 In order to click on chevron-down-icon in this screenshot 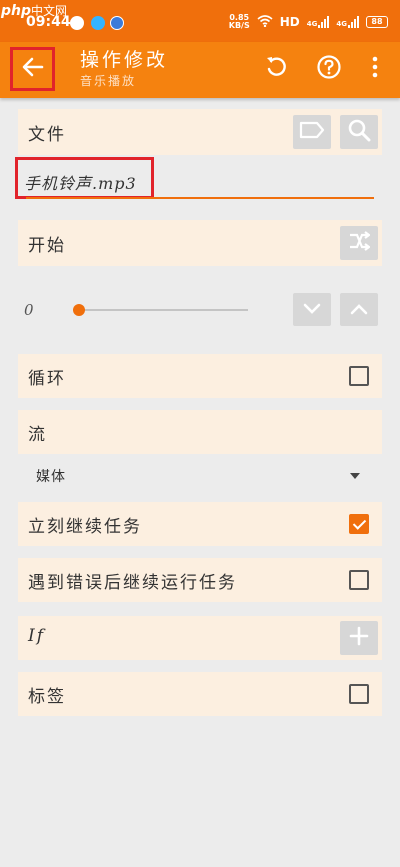, I will do `click(312, 309)`.